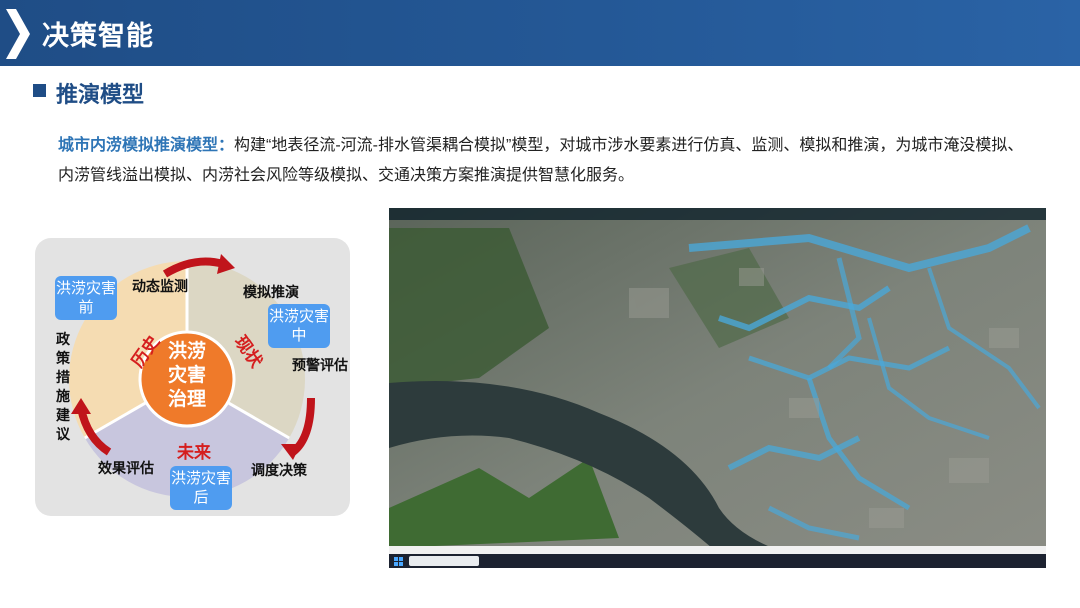 The width and height of the screenshot is (1080, 608). What do you see at coordinates (98, 36) in the screenshot?
I see `page-title: 决策智能` at bounding box center [98, 36].